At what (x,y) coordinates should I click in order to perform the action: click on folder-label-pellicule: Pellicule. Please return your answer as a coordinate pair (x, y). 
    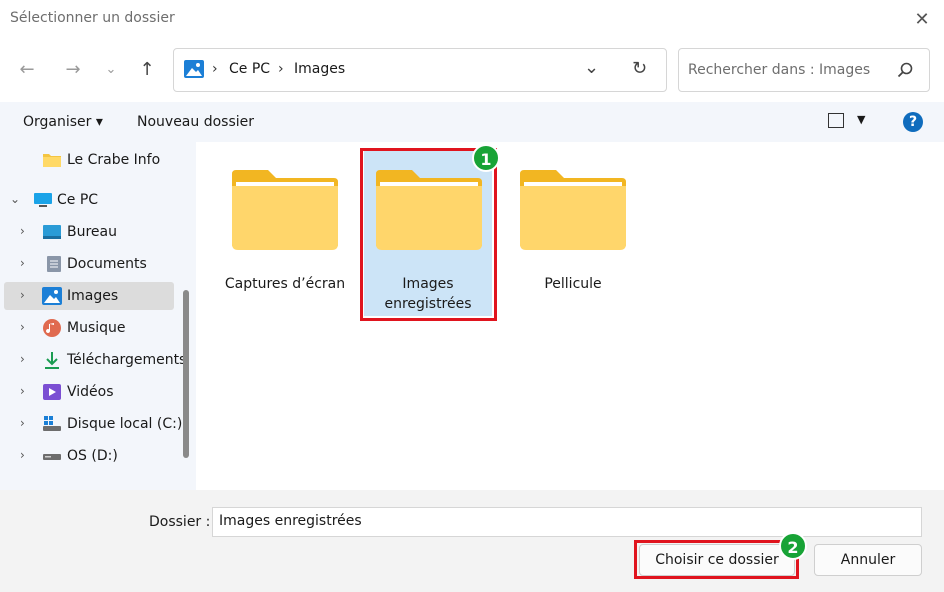
    Looking at the image, I should click on (573, 284).